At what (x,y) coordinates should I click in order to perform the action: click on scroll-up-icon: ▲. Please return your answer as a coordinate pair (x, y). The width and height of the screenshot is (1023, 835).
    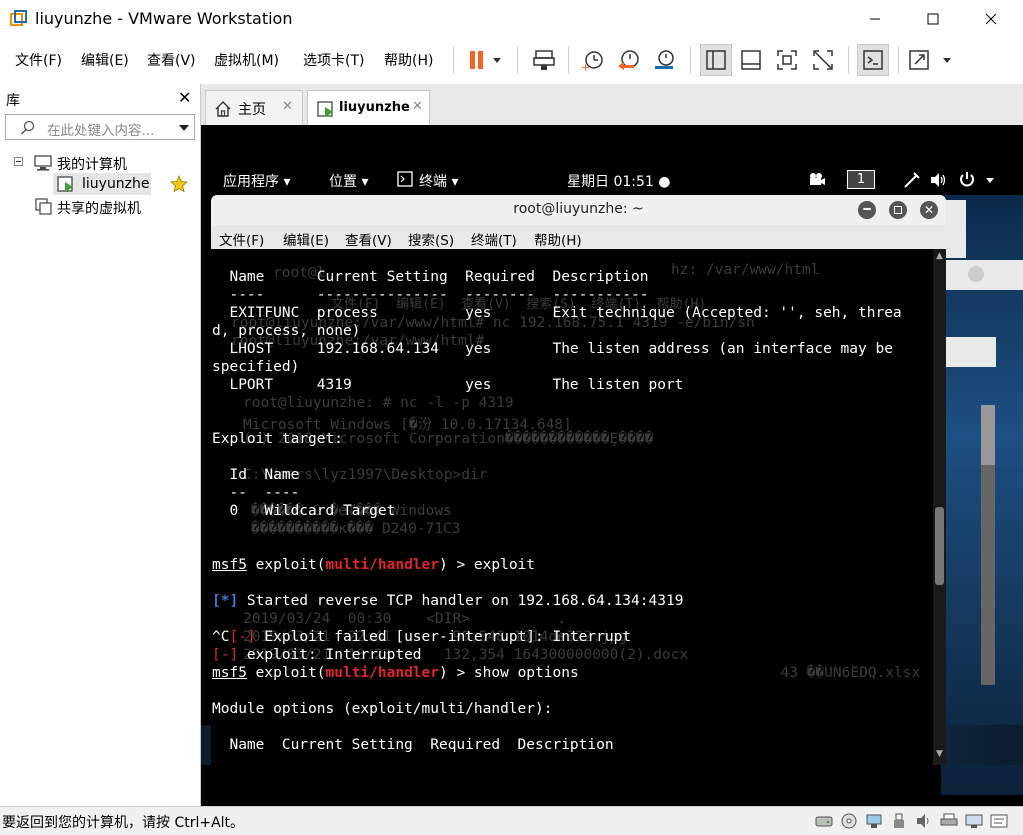
    Looking at the image, I should click on (939, 256).